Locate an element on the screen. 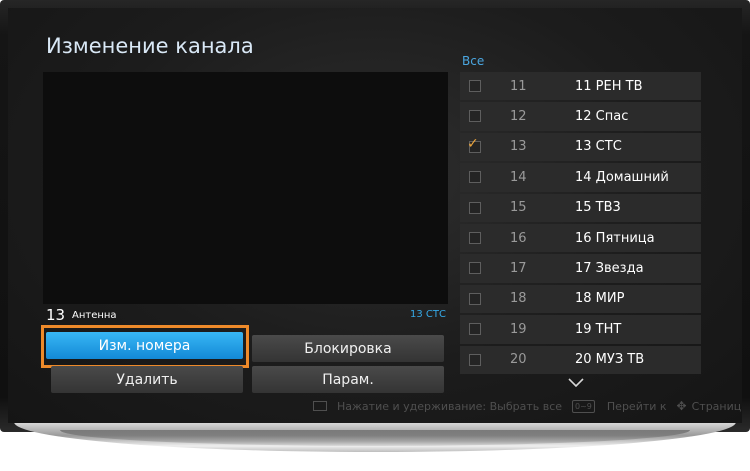 Image resolution: width=750 pixels, height=471 pixels. page-title: Изменение канала is located at coordinates (150, 46).